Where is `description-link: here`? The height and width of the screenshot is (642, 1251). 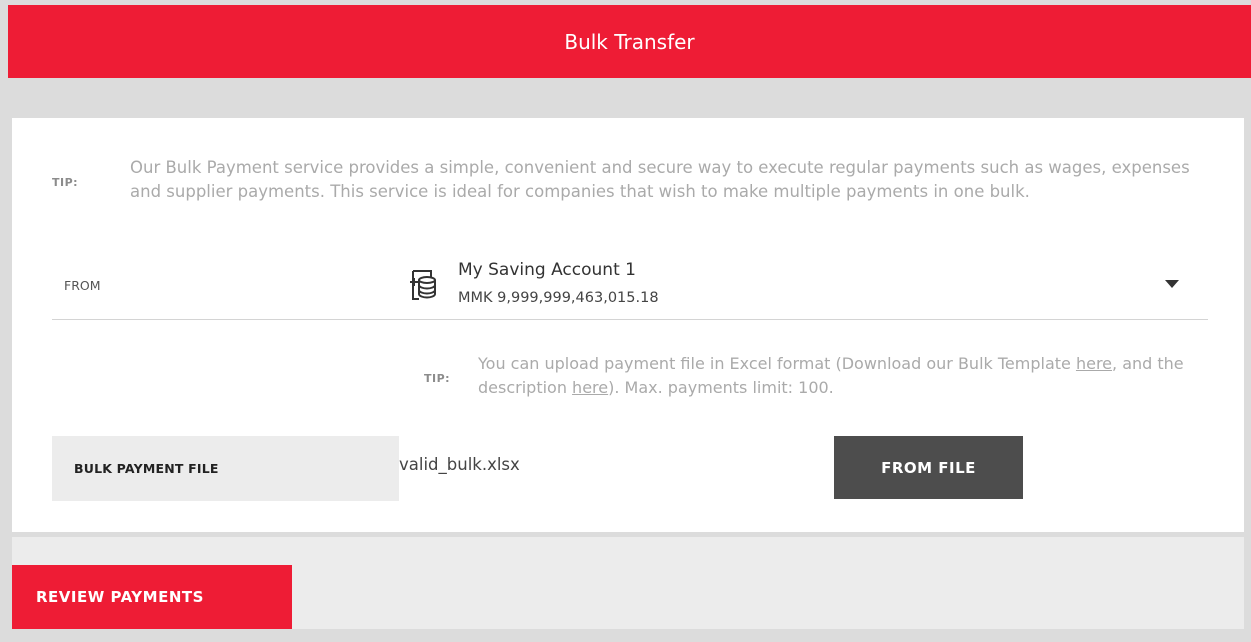
description-link: here is located at coordinates (590, 387).